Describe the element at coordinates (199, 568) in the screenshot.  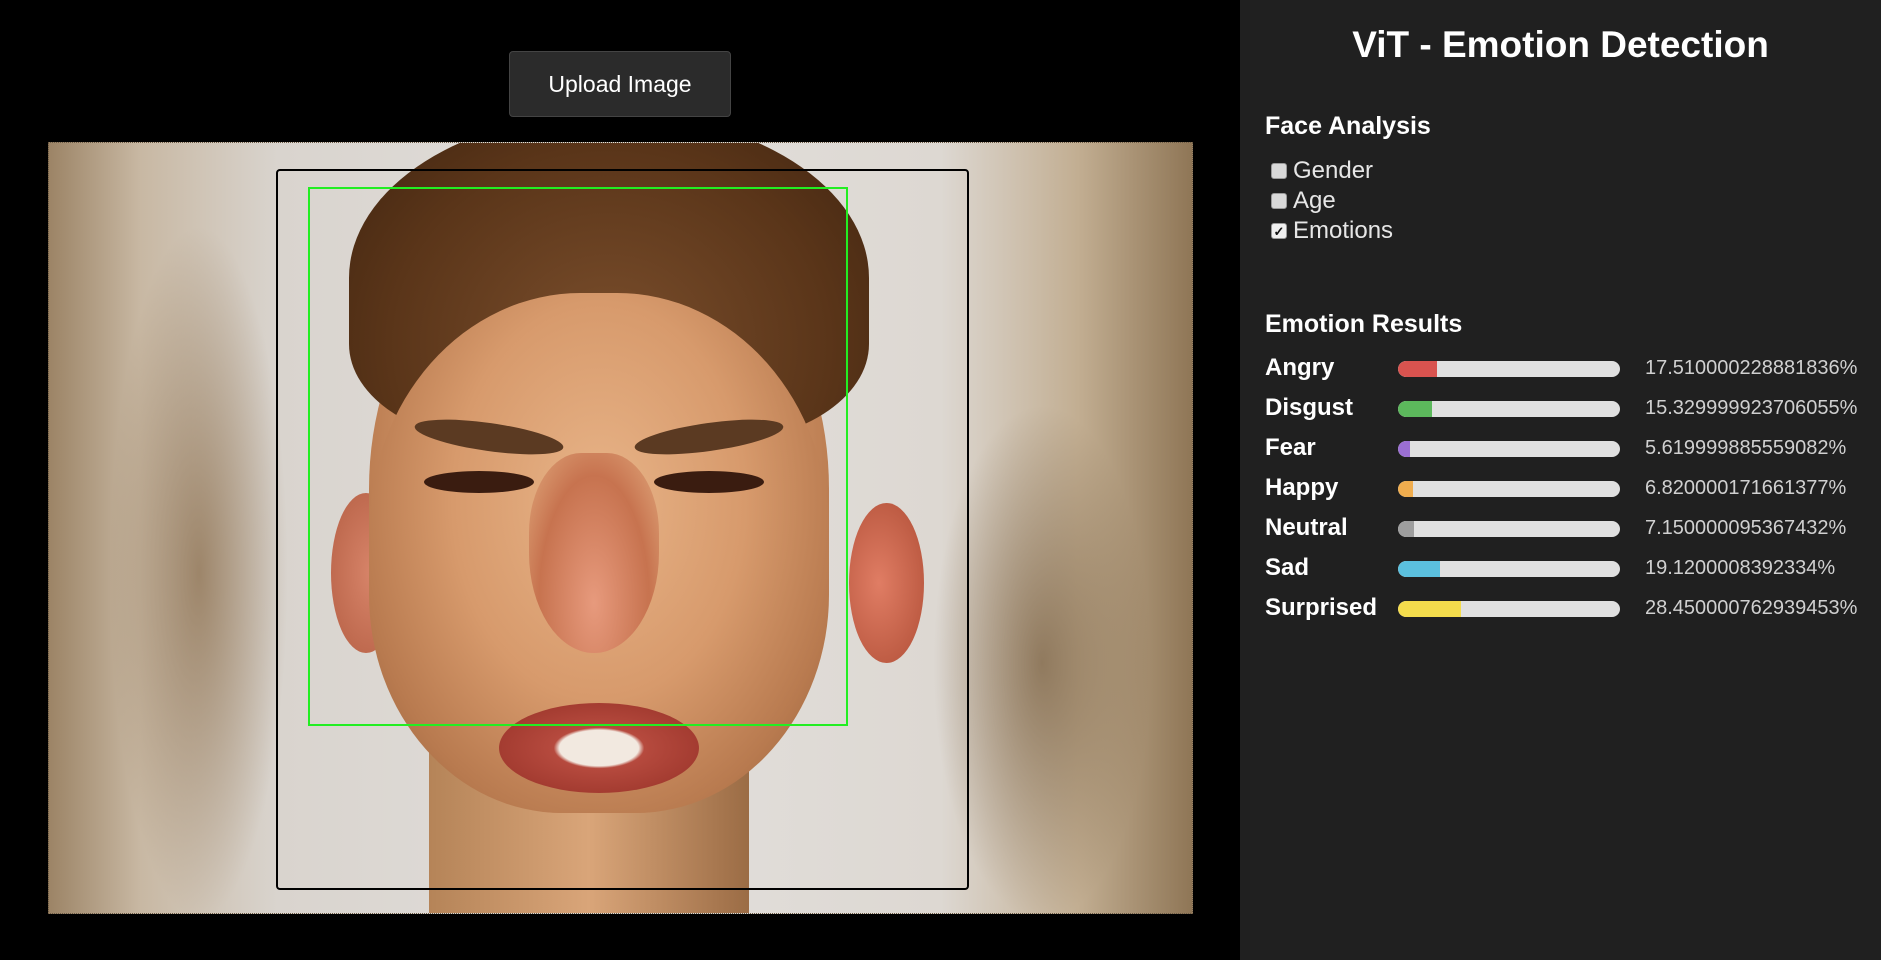
I see `background-blur-left` at that location.